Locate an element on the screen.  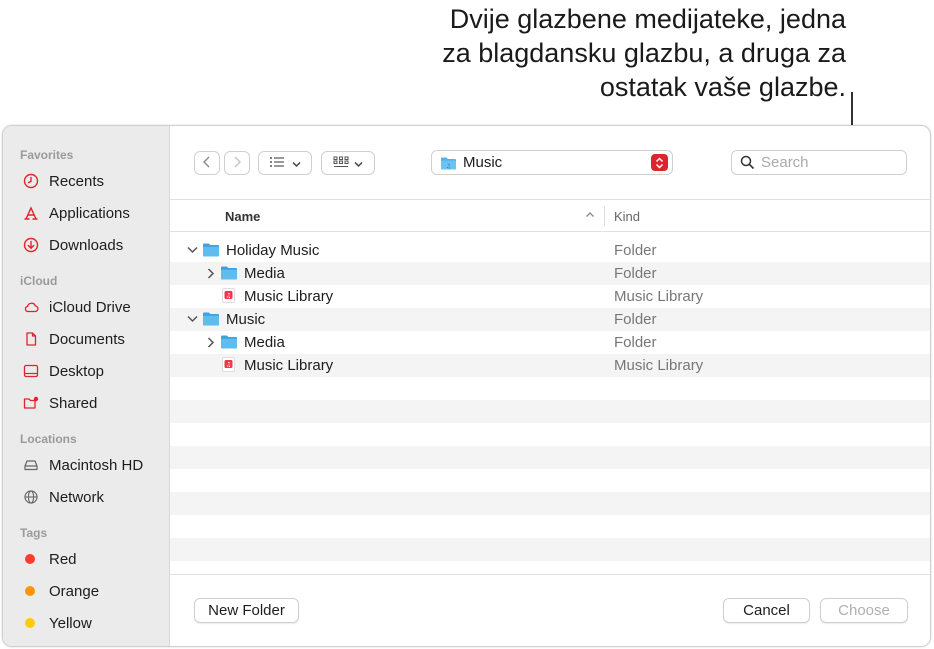
document-icon is located at coordinates (31, 339).